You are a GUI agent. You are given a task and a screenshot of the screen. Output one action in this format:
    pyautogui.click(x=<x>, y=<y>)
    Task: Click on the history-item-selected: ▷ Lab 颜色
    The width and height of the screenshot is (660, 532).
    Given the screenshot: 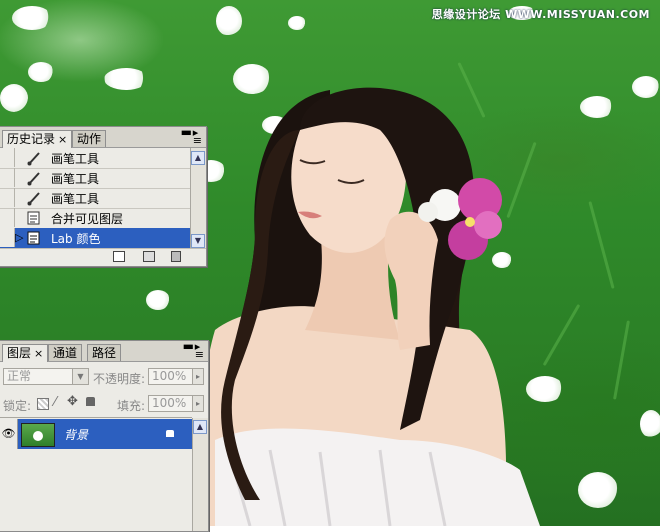 What is the action you would take?
    pyautogui.click(x=95, y=238)
    